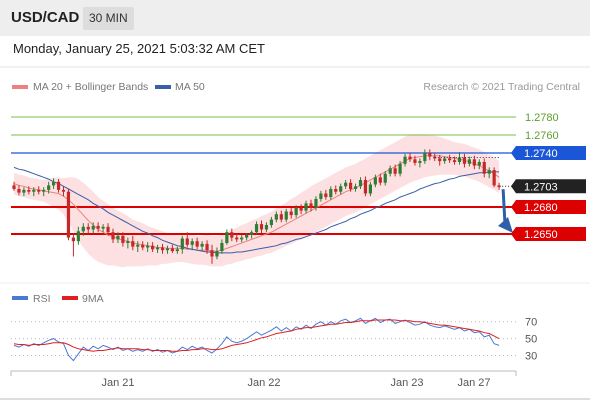  I want to click on x-tick-label: Jan 21, so click(117, 383).